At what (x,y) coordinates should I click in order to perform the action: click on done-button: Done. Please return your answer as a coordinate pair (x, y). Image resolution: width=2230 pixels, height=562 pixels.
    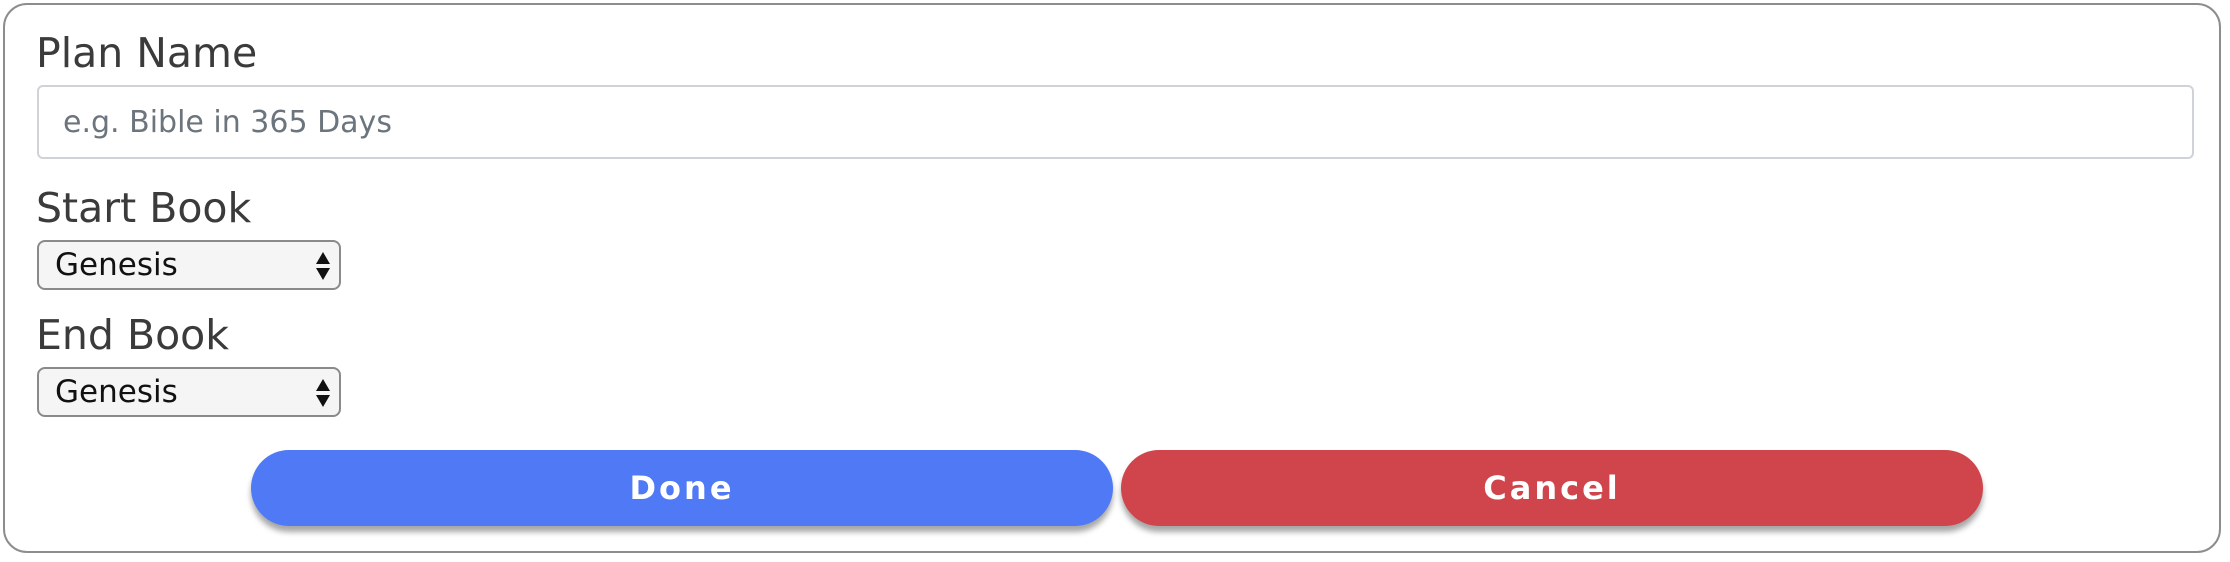
    Looking at the image, I should click on (682, 488).